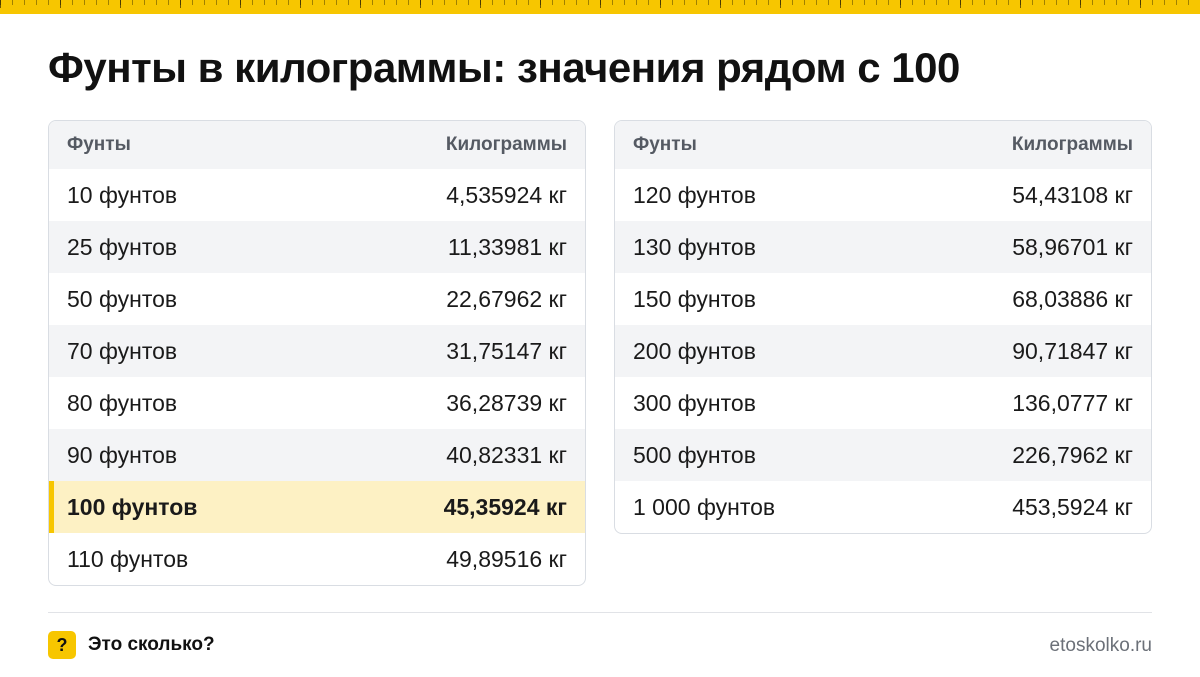 Image resolution: width=1200 pixels, height=677 pixels. I want to click on kilograms-cell: 90,71847 кг, so click(1072, 350).